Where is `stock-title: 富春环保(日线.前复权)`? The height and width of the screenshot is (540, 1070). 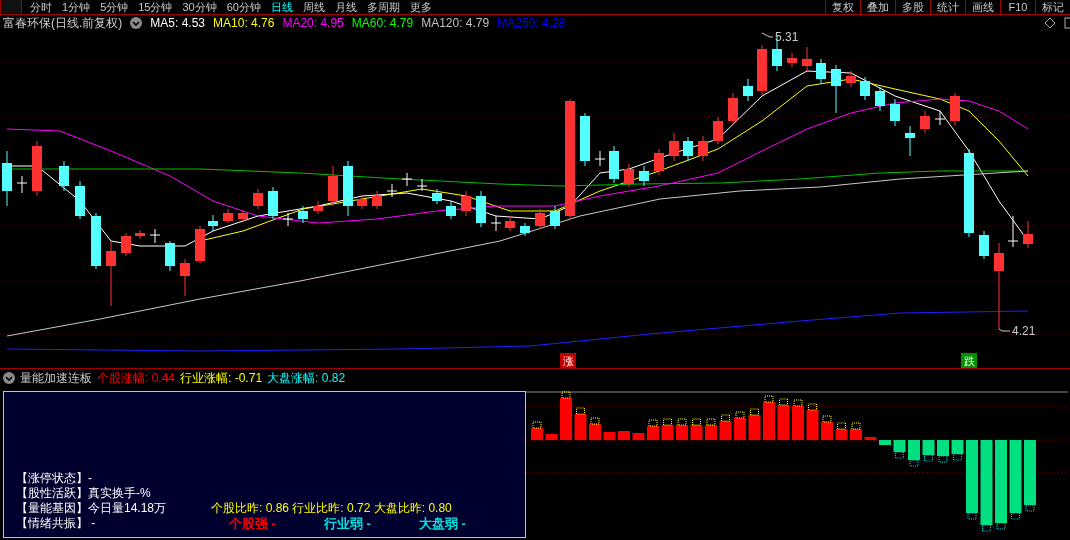 stock-title: 富春环保(日线.前复权) is located at coordinates (63, 23).